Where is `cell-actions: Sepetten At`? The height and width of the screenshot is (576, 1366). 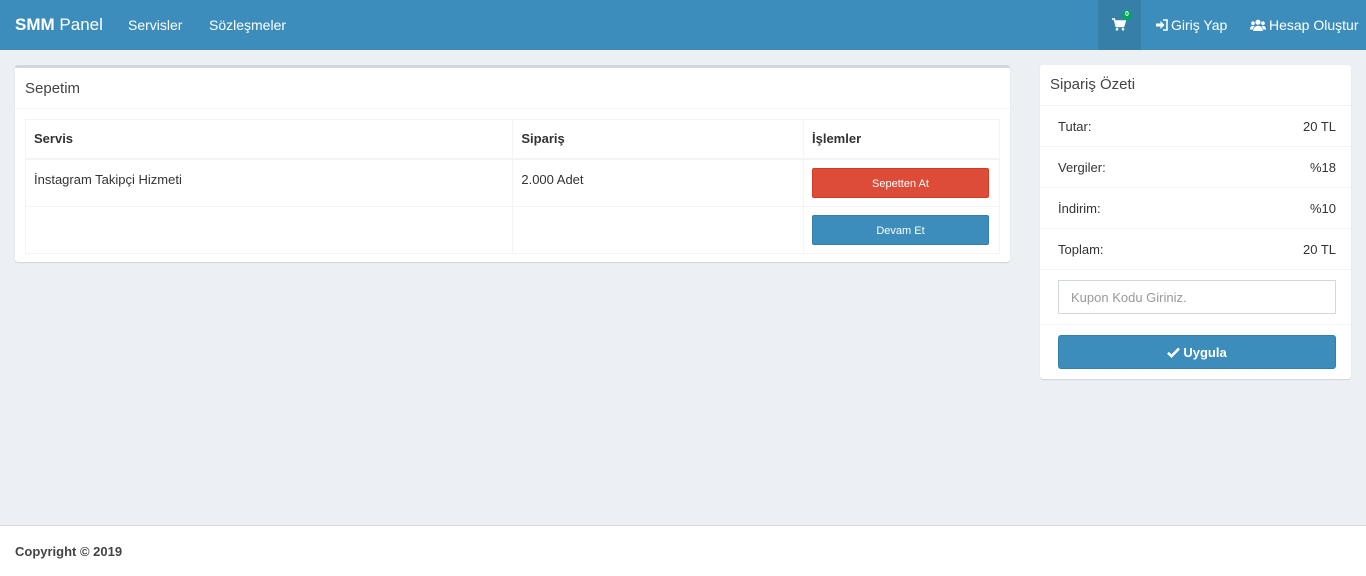
cell-actions: Sepetten At is located at coordinates (901, 182).